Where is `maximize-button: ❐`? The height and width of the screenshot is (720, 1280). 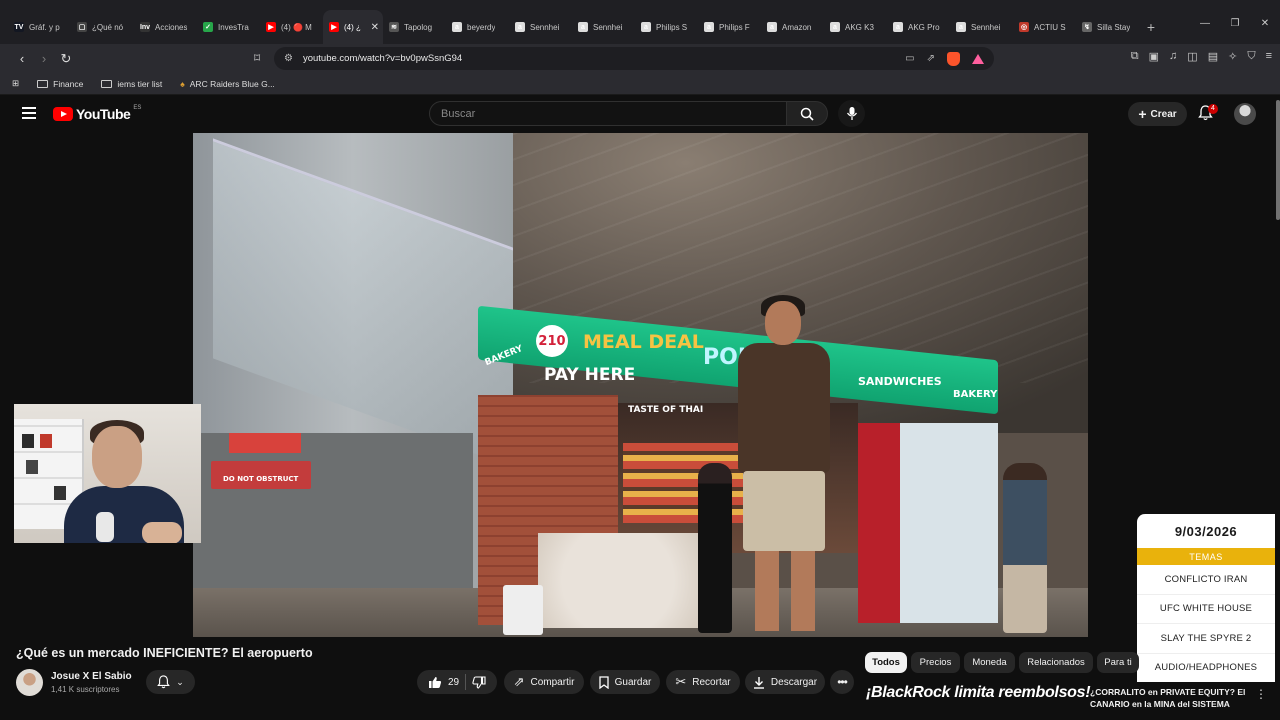
maximize-button: ❐ is located at coordinates (1235, 23).